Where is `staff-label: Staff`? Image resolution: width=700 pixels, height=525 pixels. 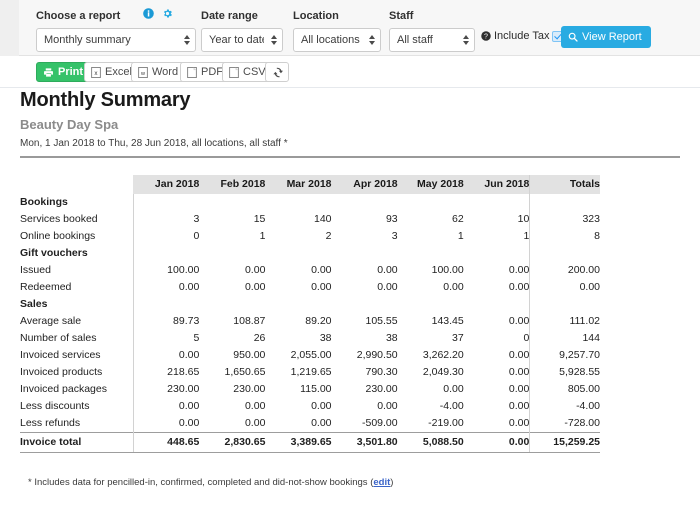
staff-label: Staff is located at coordinates (401, 16).